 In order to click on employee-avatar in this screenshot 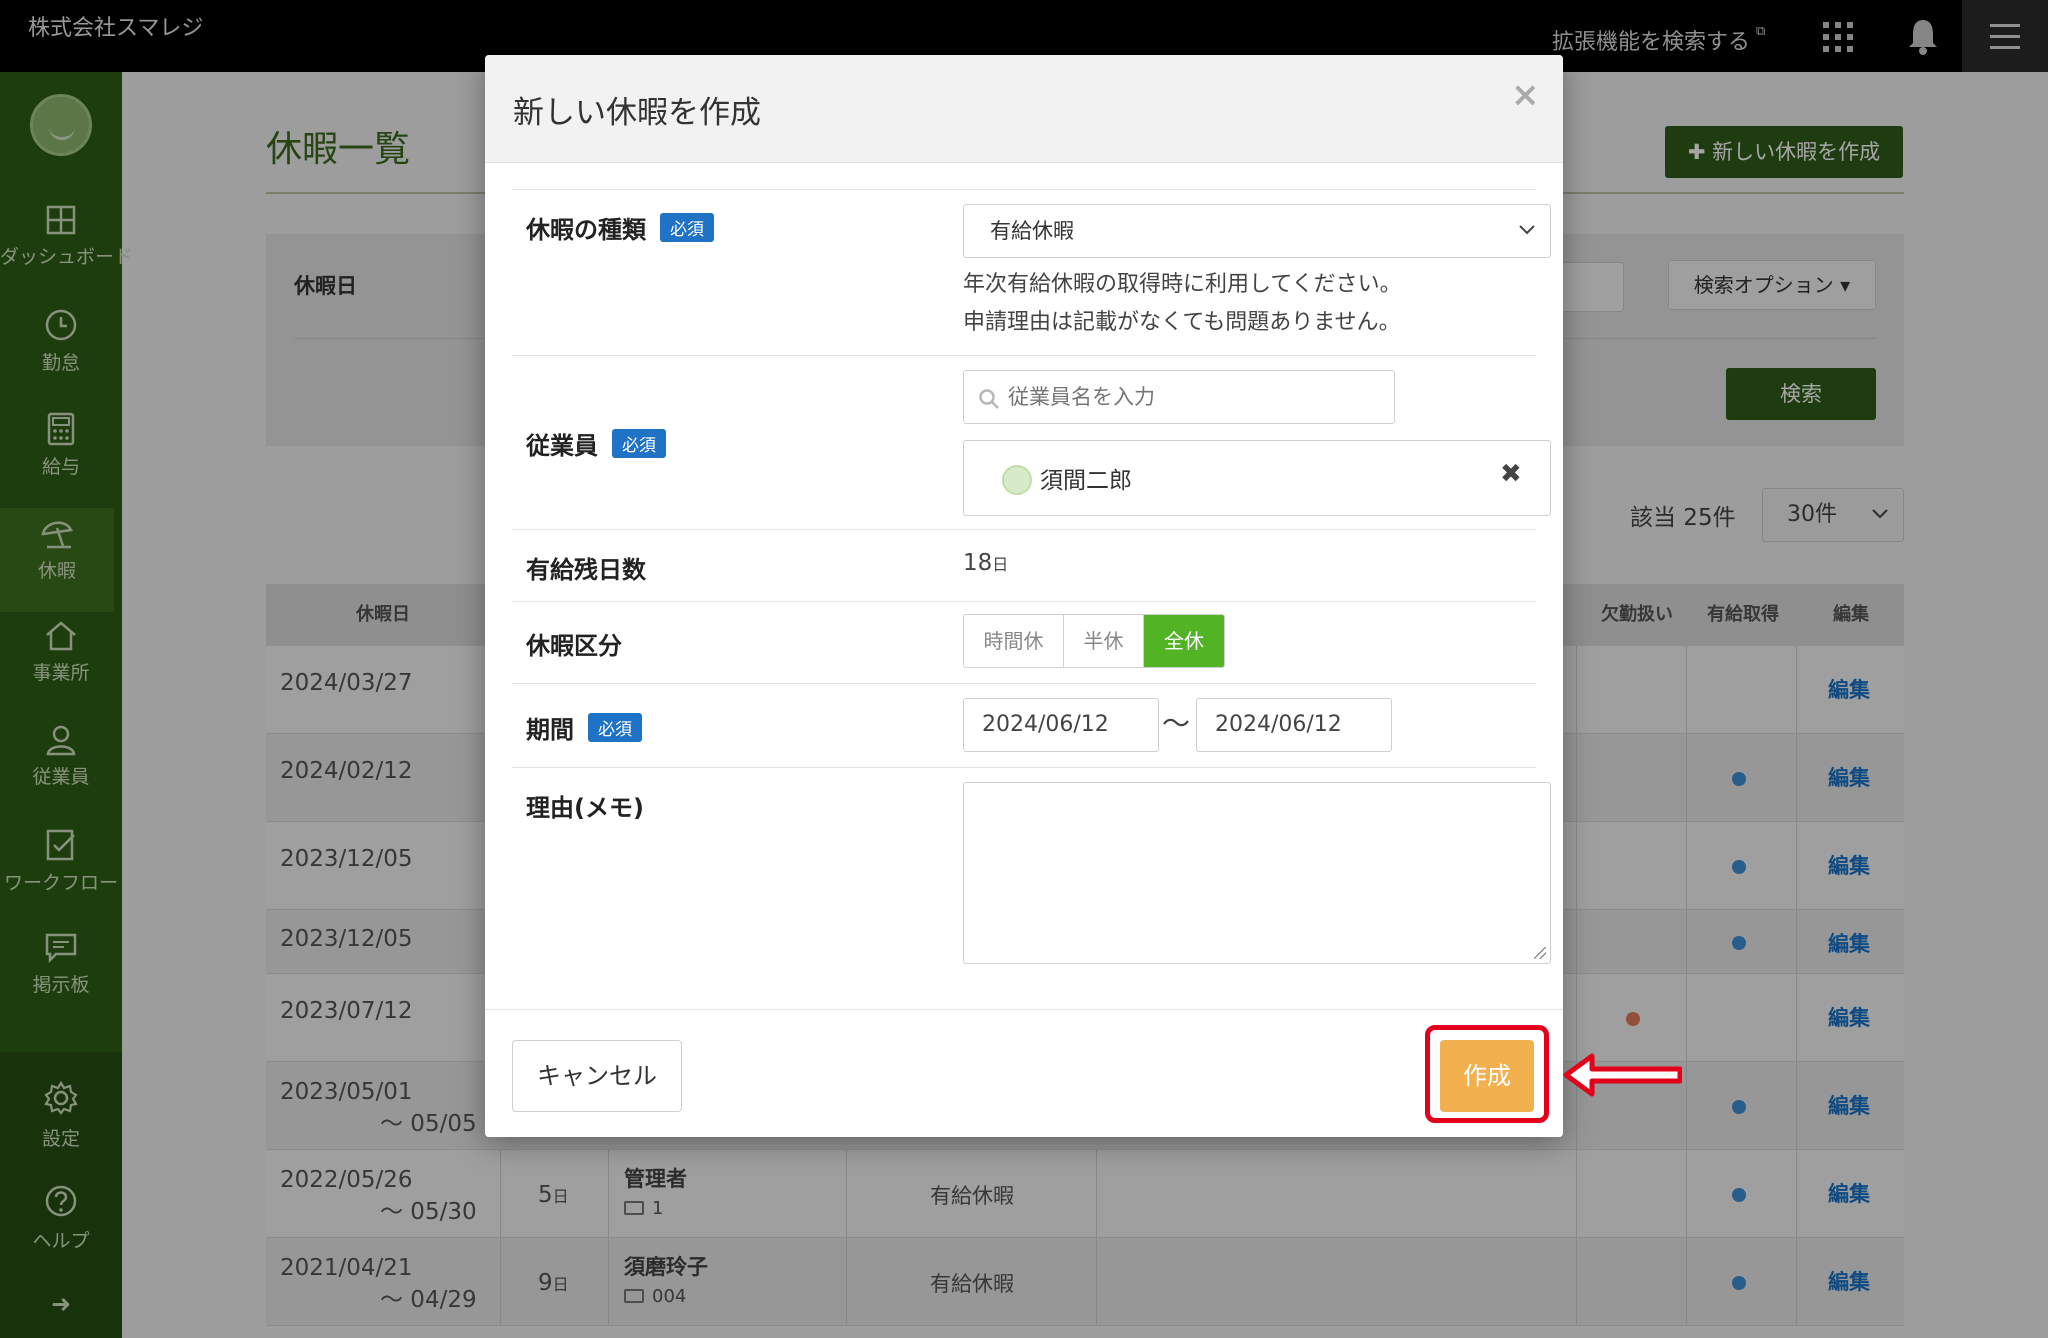, I will do `click(1017, 480)`.